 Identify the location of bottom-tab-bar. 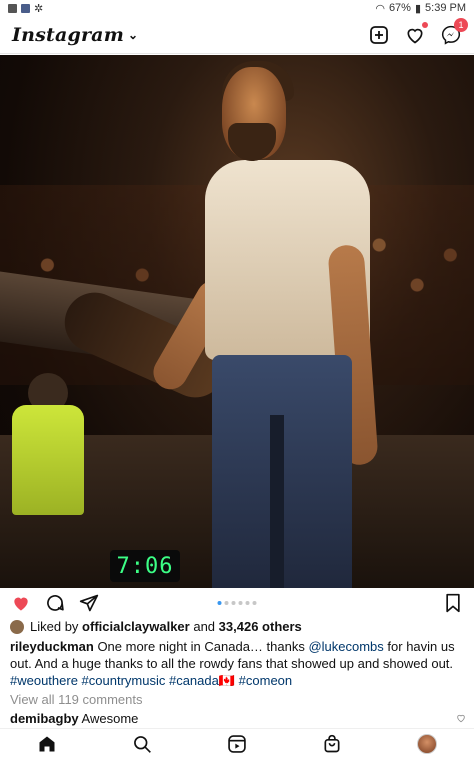
(237, 743).